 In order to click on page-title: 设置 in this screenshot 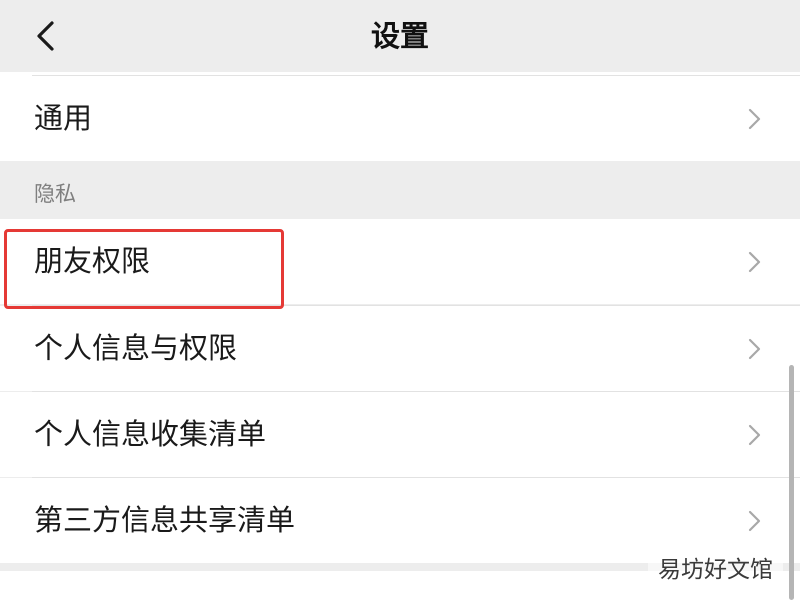, I will do `click(399, 36)`.